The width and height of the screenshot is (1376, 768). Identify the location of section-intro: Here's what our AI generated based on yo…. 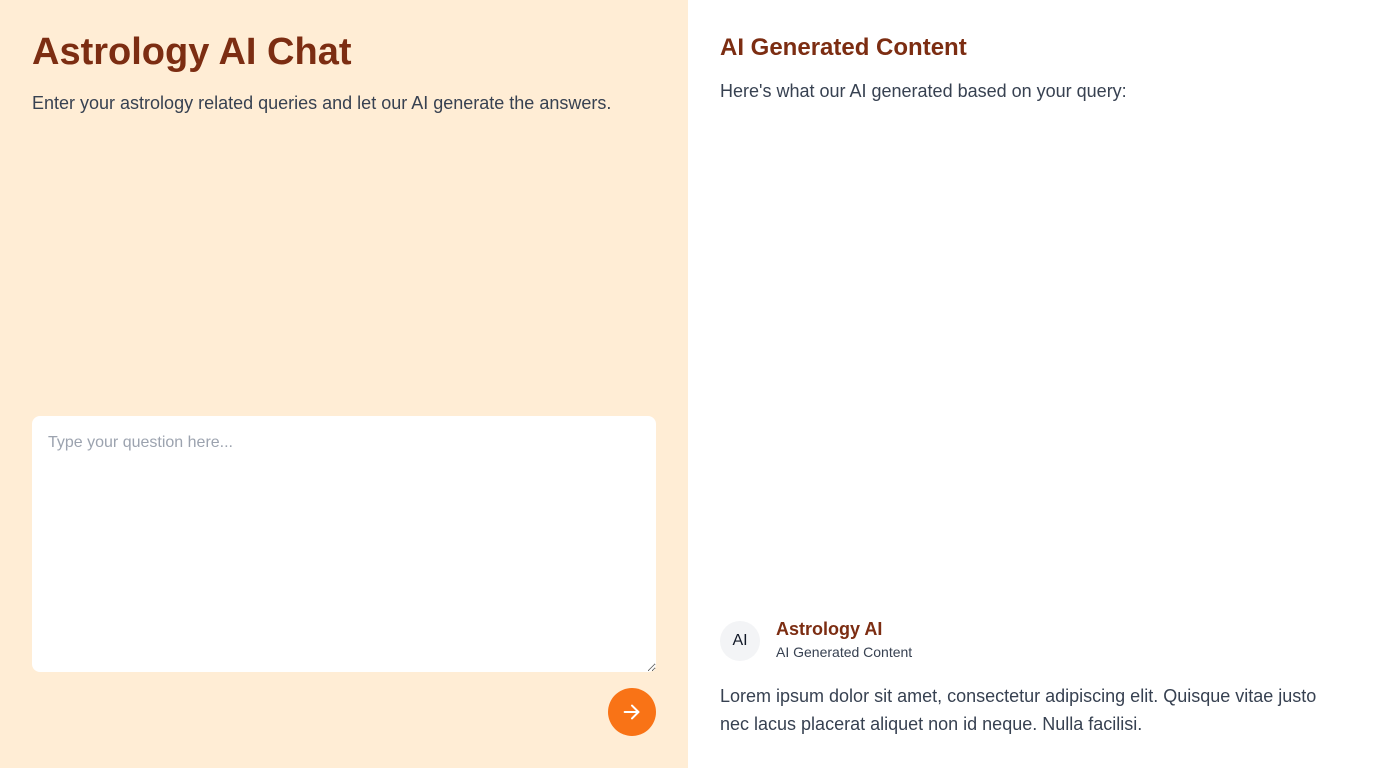
(923, 91).